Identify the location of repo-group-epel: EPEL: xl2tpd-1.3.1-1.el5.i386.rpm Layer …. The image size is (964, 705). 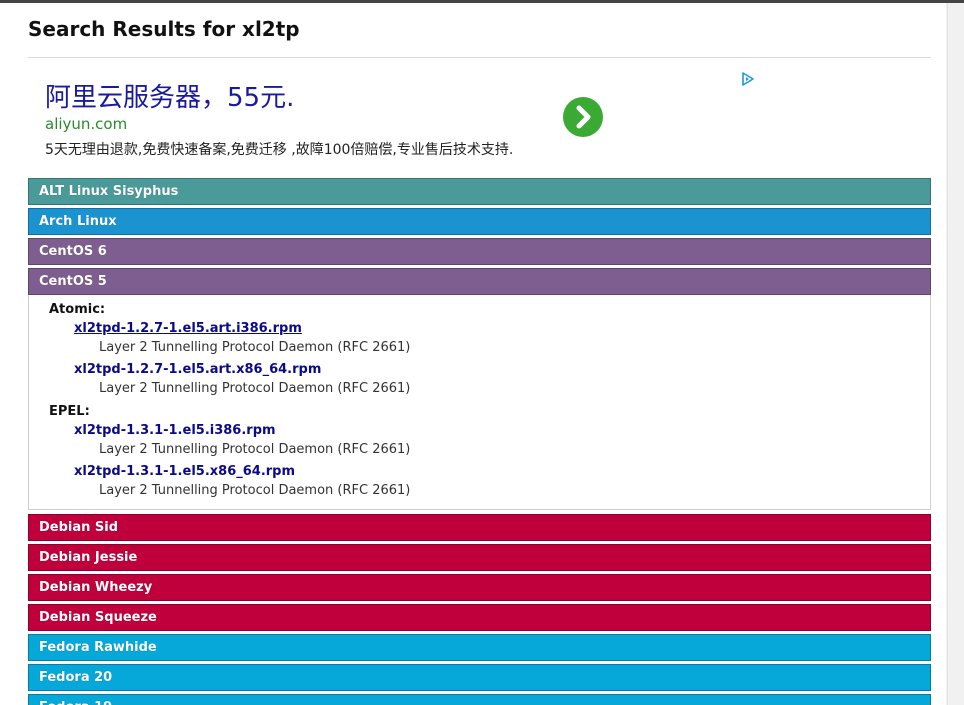
(479, 451).